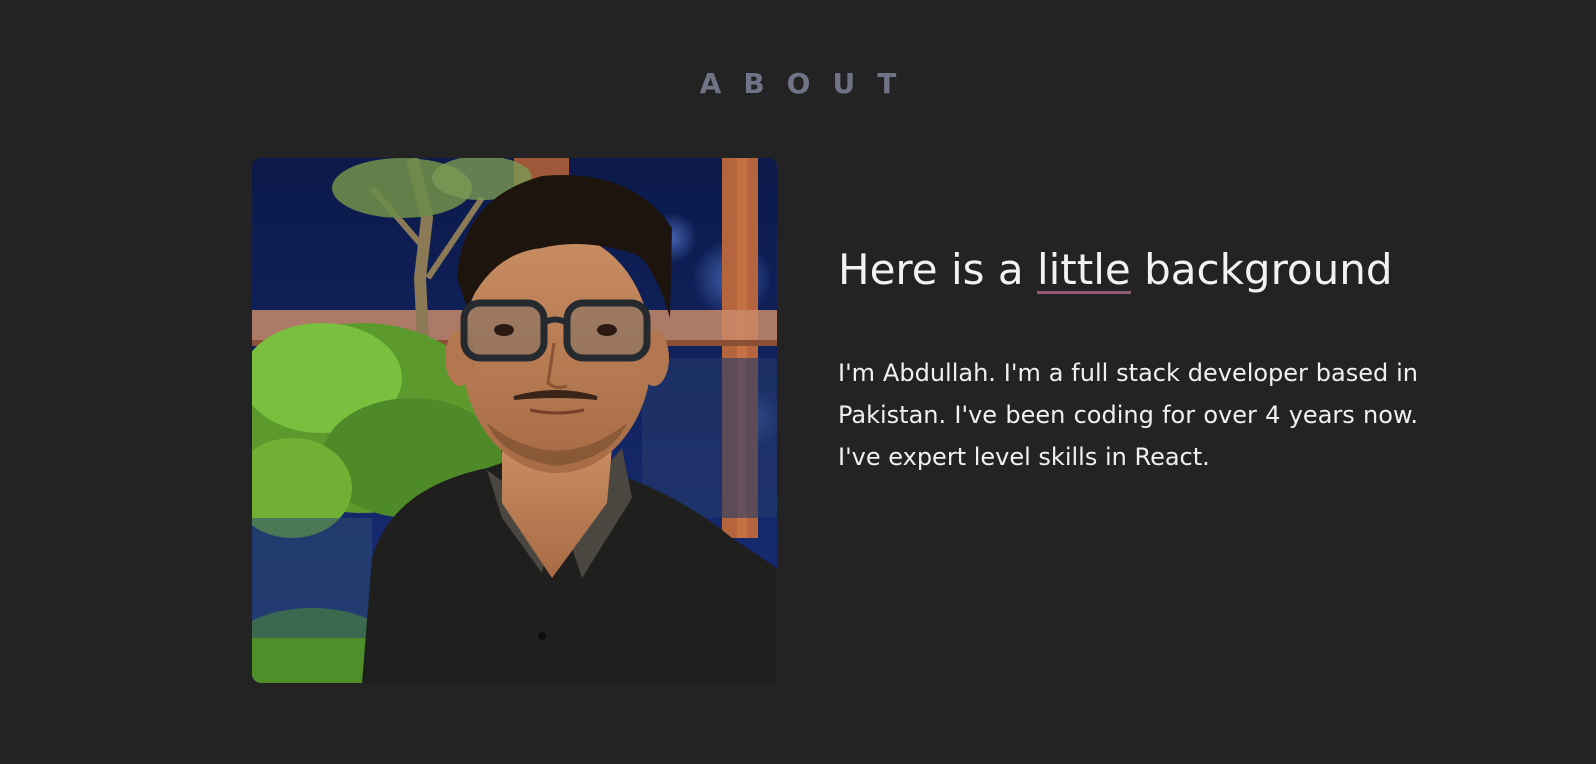 The width and height of the screenshot is (1596, 764). I want to click on about-heading: Here is a little background, so click(1128, 270).